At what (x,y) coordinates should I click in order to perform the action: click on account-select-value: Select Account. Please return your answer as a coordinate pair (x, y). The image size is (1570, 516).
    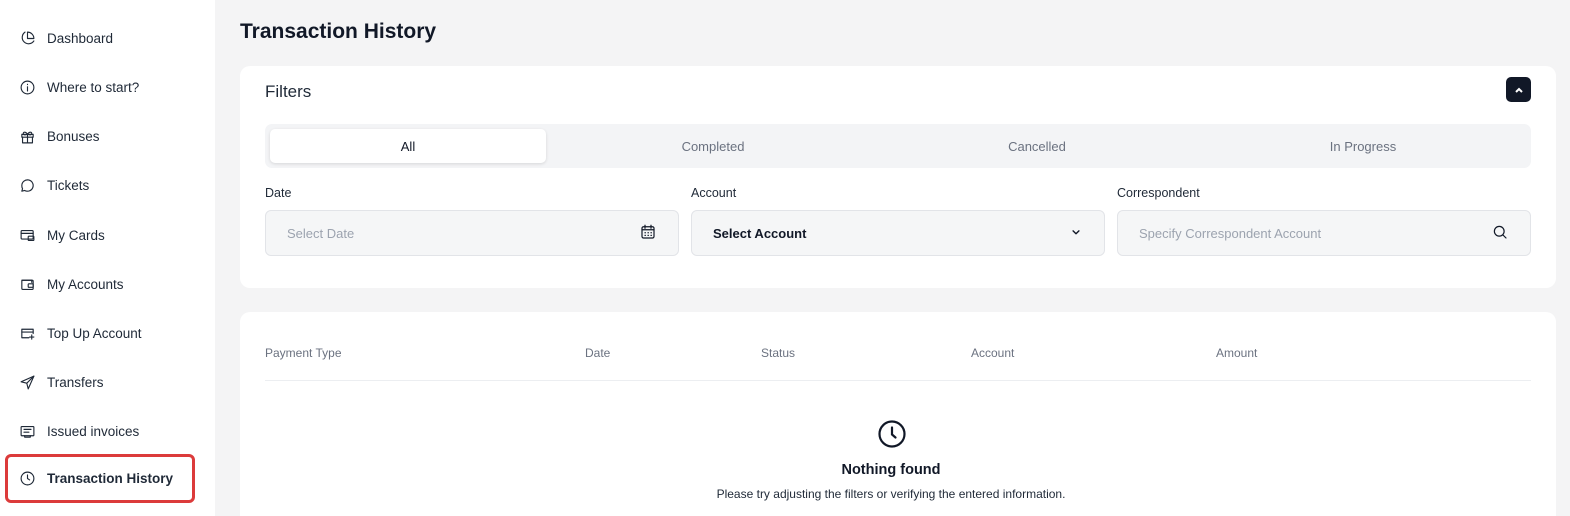
    Looking at the image, I should click on (760, 233).